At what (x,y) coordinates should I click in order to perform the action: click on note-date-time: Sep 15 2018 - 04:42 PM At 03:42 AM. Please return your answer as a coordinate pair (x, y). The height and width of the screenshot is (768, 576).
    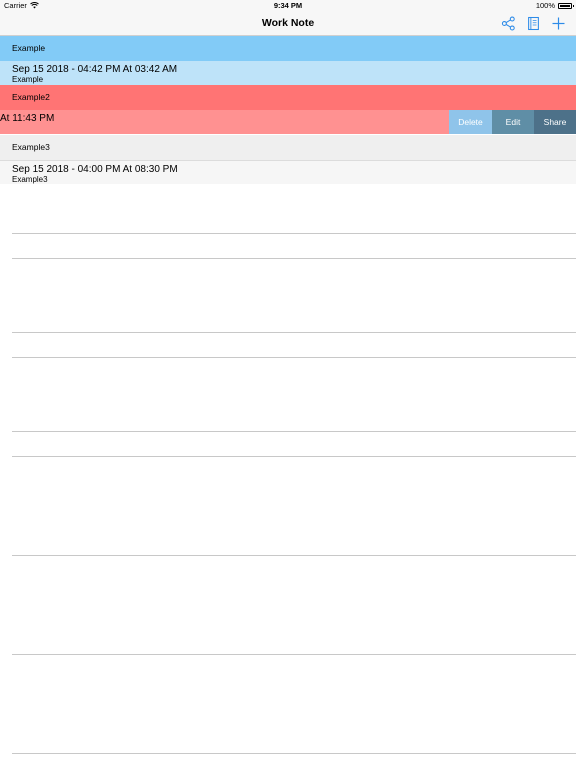
    Looking at the image, I should click on (95, 69).